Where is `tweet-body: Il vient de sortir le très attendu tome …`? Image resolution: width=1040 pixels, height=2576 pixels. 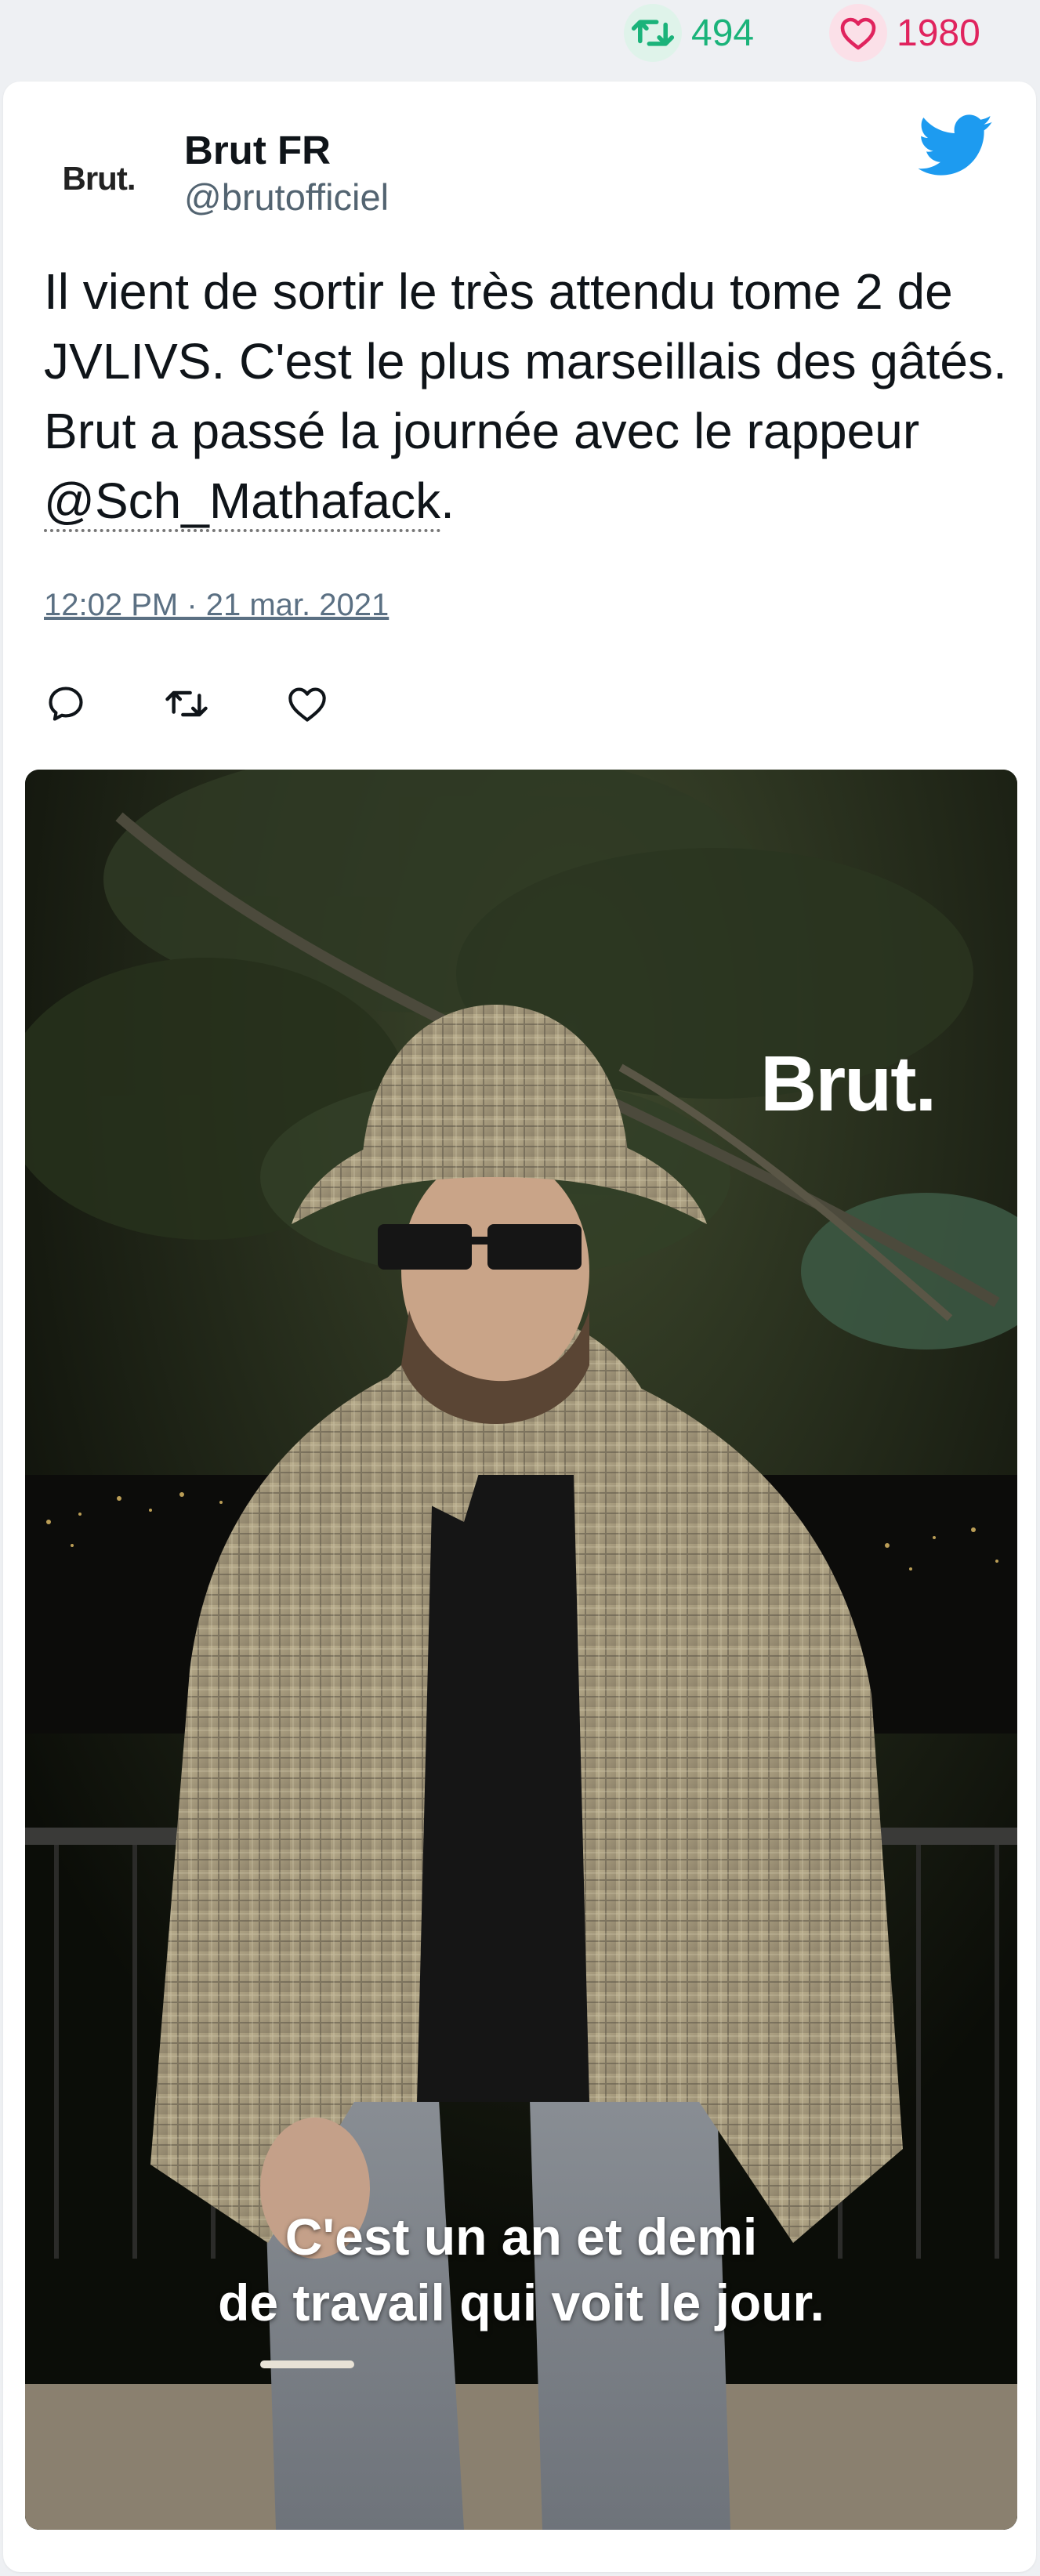 tweet-body: Il vient de sortir le très attendu tome … is located at coordinates (526, 396).